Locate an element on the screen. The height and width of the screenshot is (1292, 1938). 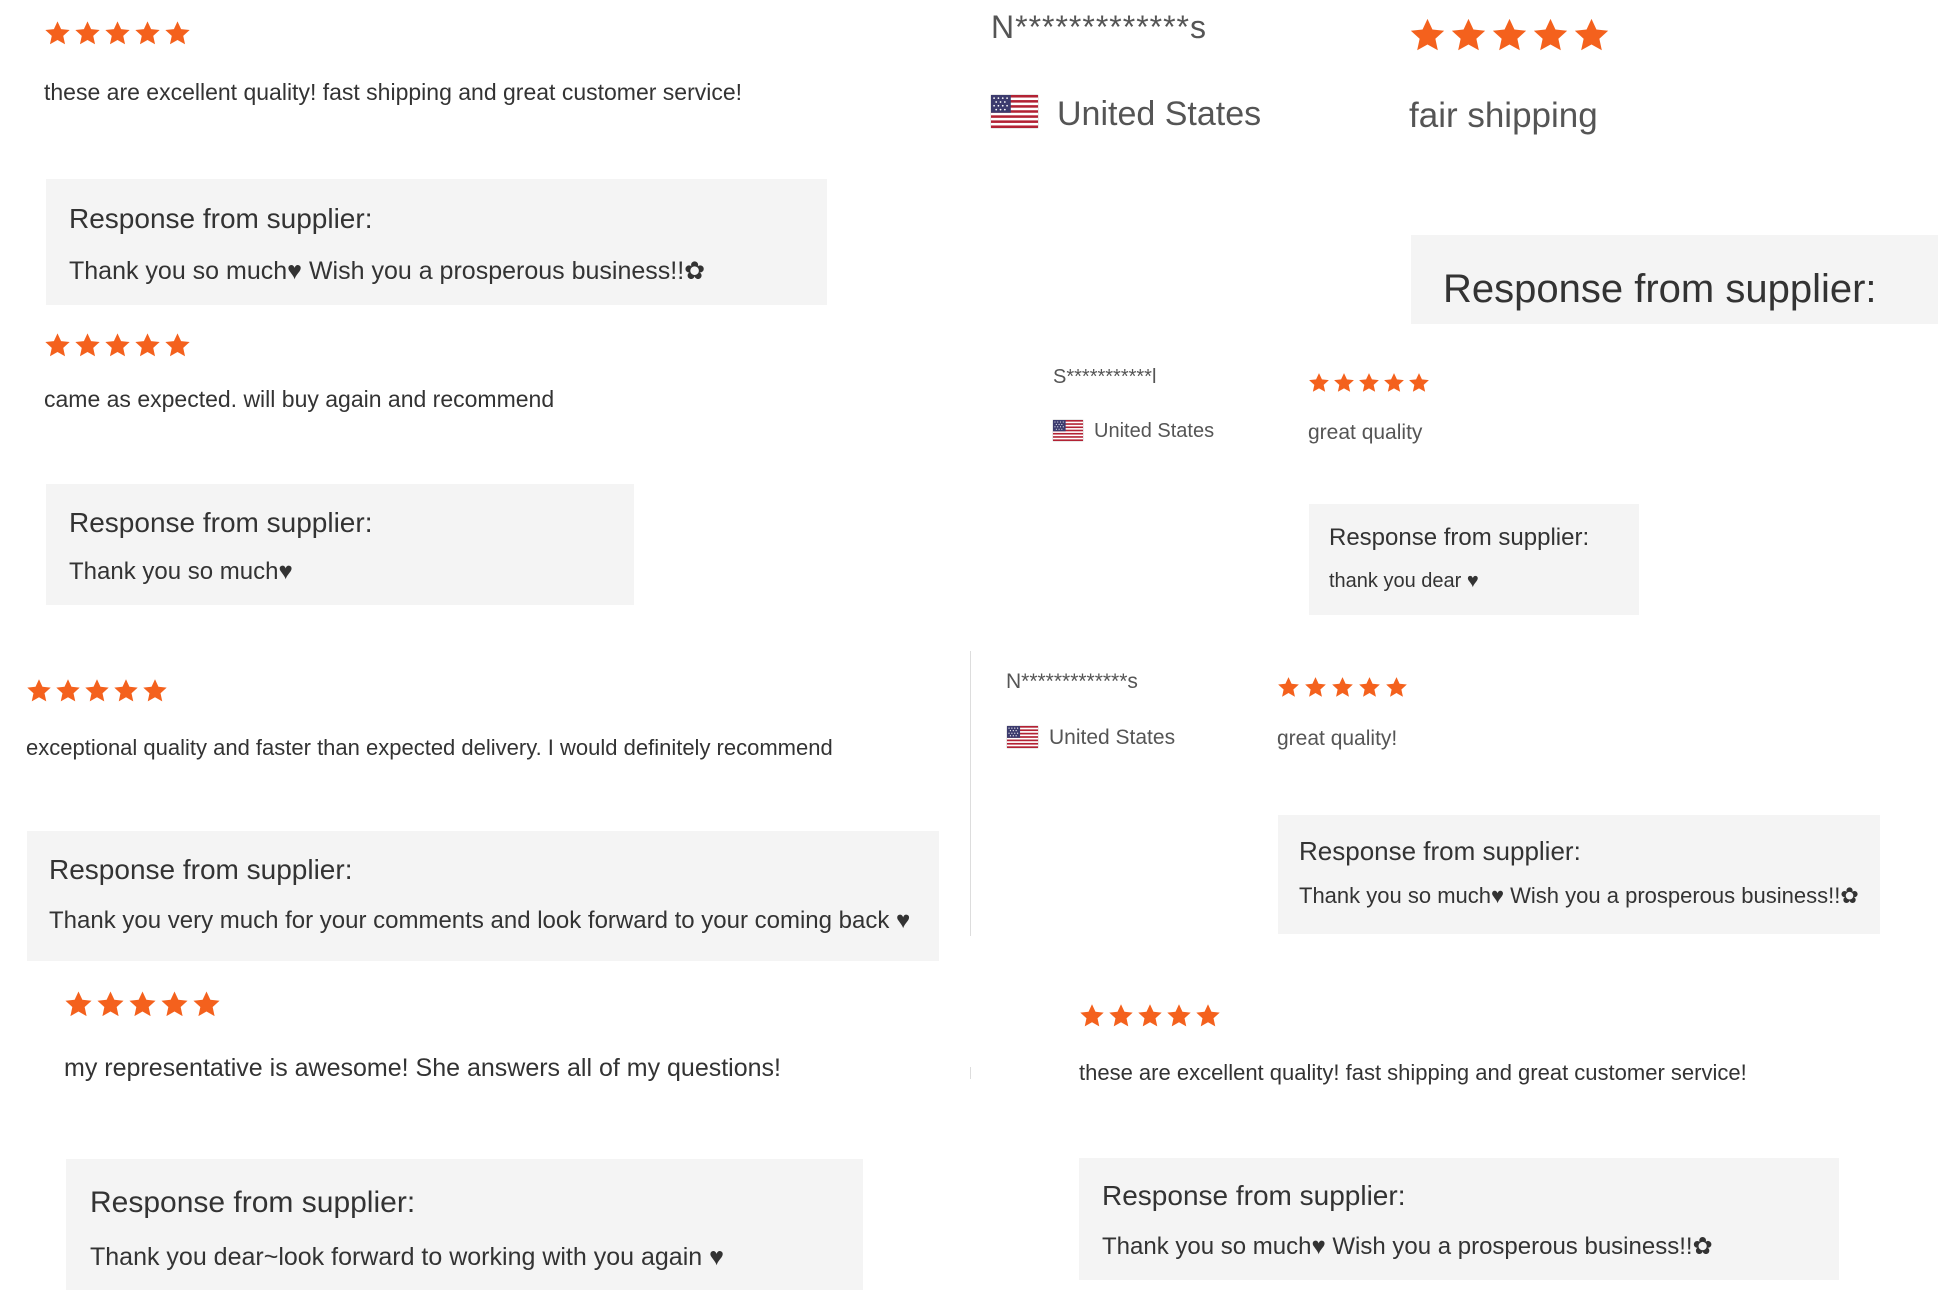
column-divider is located at coordinates (970, 793).